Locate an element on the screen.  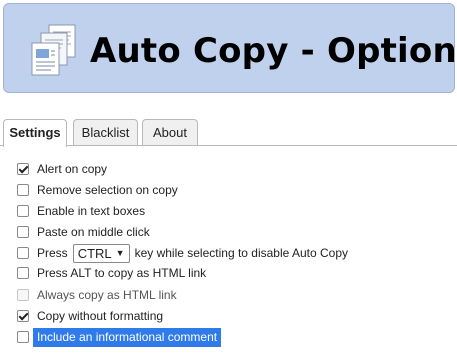
alt-html-link-label: Press ALT to copy as HTML link is located at coordinates (122, 273).